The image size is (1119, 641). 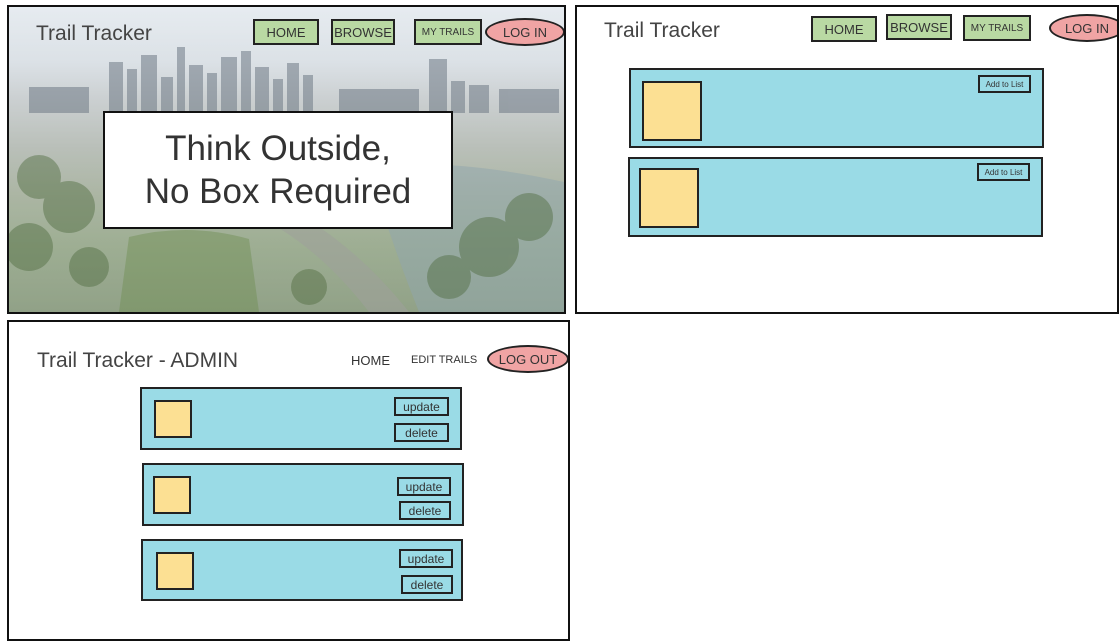 What do you see at coordinates (527, 359) in the screenshot?
I see `logout-button: LOG OUT` at bounding box center [527, 359].